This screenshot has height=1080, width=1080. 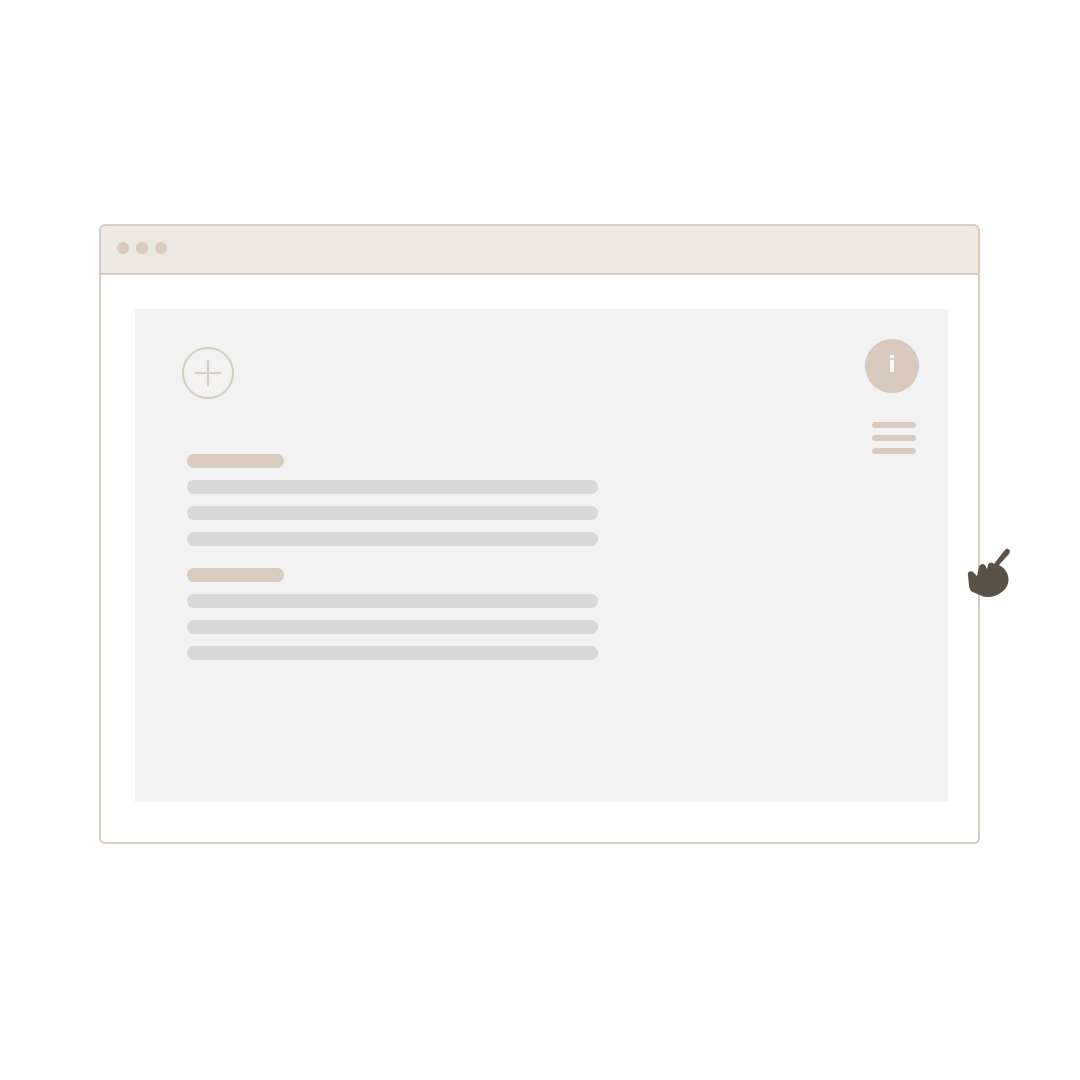 I want to click on menu-button, so click(x=894, y=439).